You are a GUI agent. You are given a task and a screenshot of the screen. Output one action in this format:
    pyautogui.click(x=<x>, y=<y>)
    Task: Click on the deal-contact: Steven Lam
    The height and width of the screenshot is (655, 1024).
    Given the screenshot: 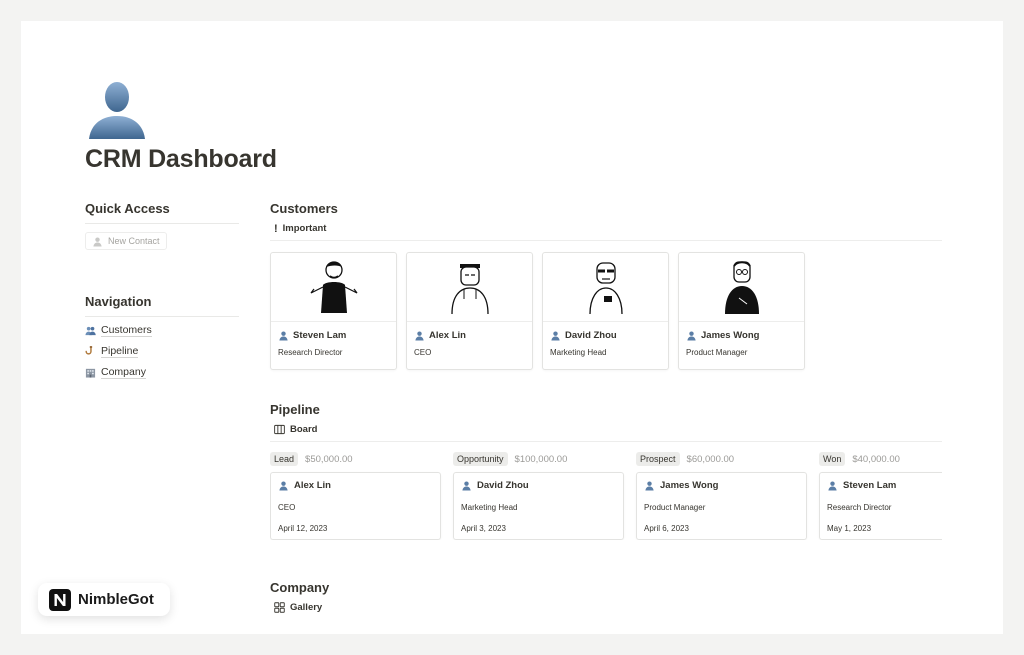 What is the action you would take?
    pyautogui.click(x=884, y=485)
    